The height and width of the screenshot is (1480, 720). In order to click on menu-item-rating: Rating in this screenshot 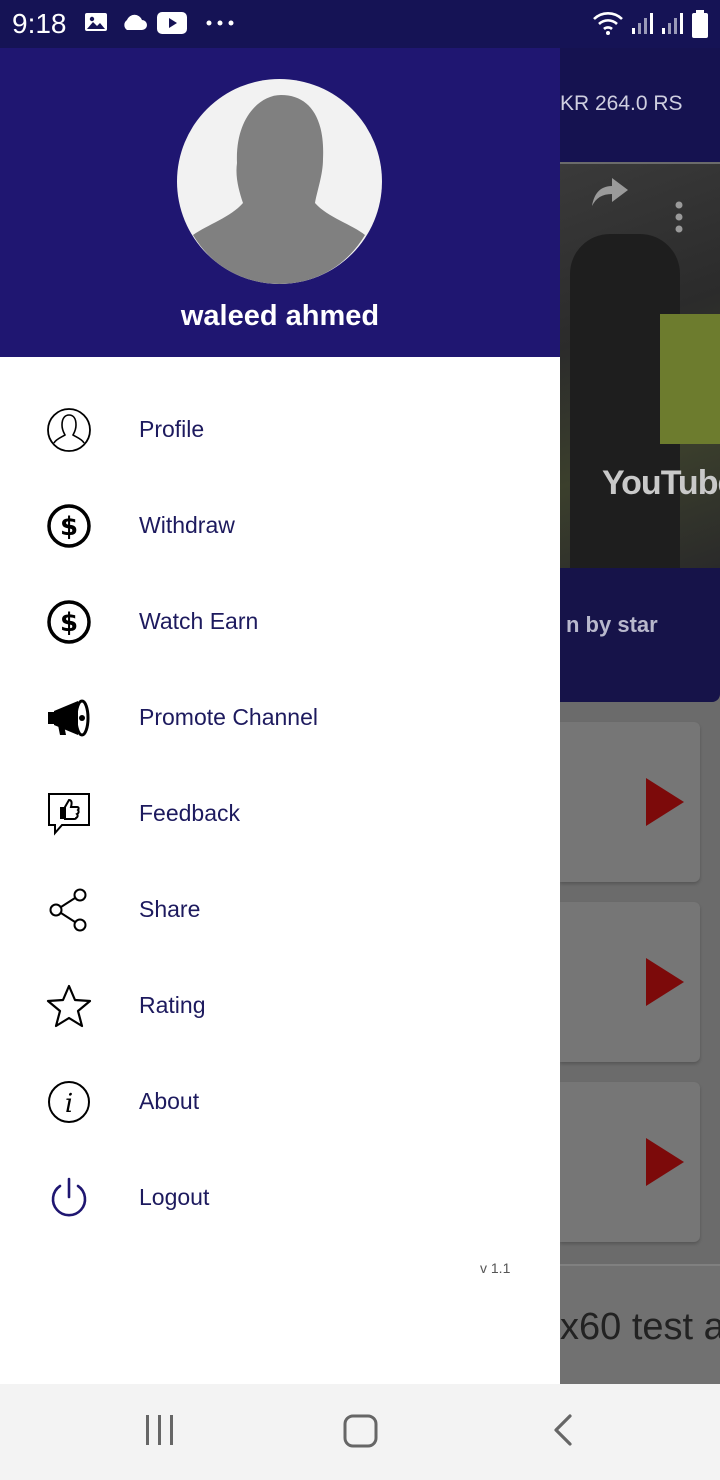, I will do `click(280, 1005)`.